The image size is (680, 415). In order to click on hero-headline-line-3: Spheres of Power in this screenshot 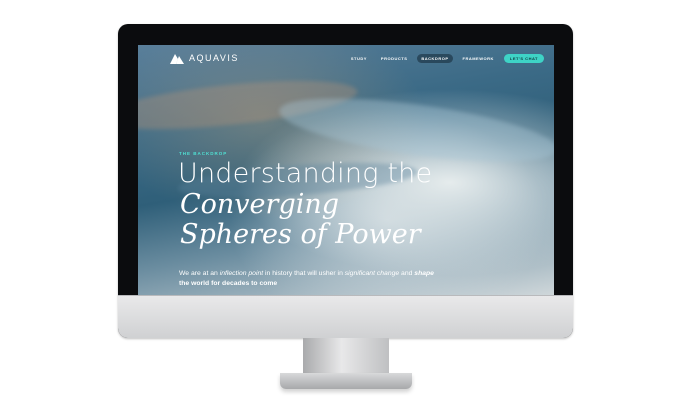, I will do `click(300, 234)`.